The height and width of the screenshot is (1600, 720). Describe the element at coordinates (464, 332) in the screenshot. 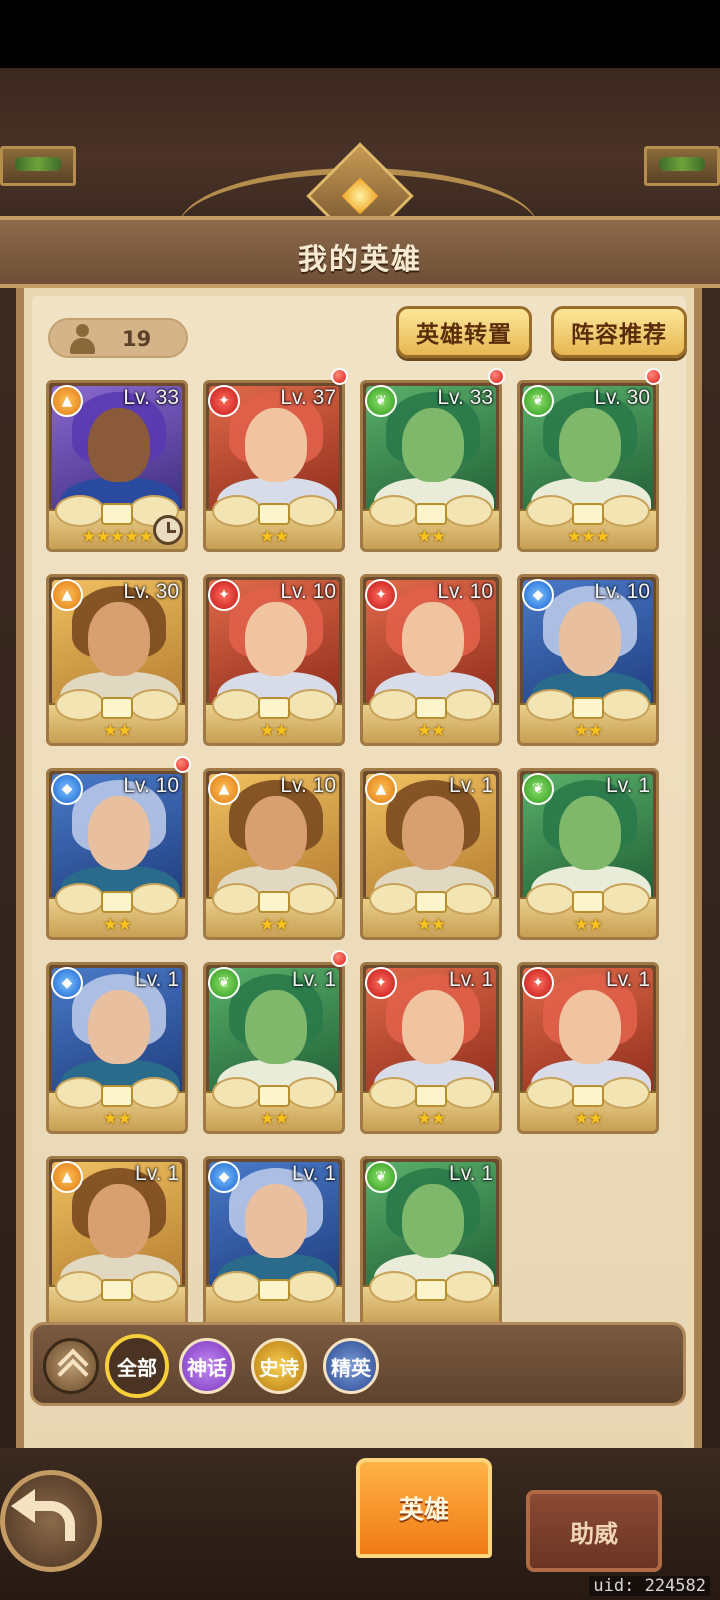

I see `hero-transfer-button: 英雄转置` at that location.